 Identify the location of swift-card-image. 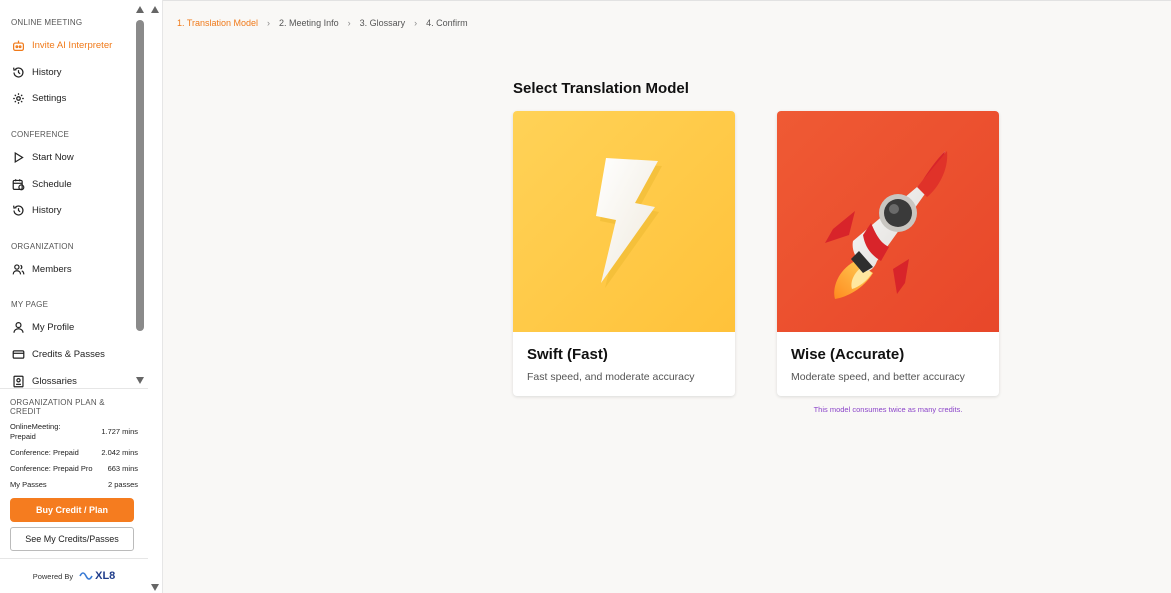
(624, 221).